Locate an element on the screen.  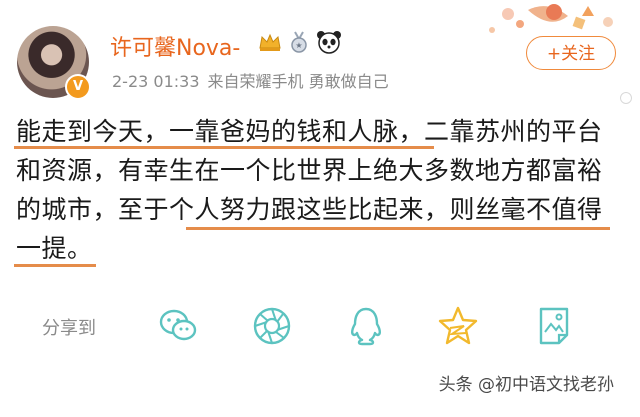
watermark-brand: 头条 @初中语文找老孙 is located at coordinates (526, 385).